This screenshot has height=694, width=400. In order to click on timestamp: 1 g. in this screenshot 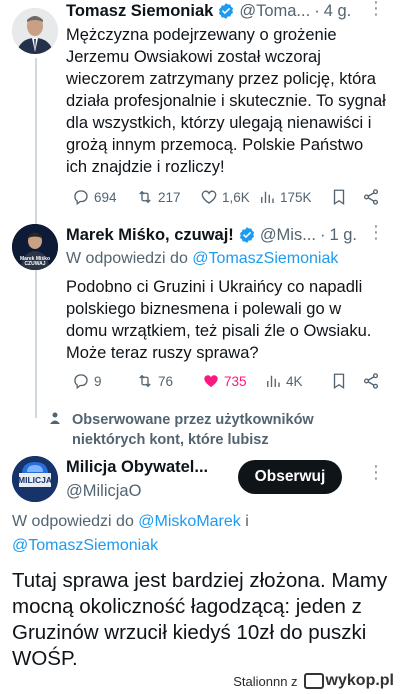, I will do `click(343, 235)`.